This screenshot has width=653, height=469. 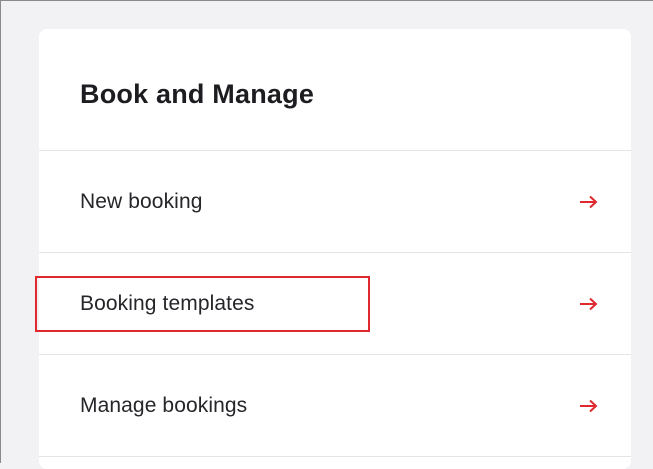 I want to click on menu-item-label: Manage bookings, so click(x=164, y=405).